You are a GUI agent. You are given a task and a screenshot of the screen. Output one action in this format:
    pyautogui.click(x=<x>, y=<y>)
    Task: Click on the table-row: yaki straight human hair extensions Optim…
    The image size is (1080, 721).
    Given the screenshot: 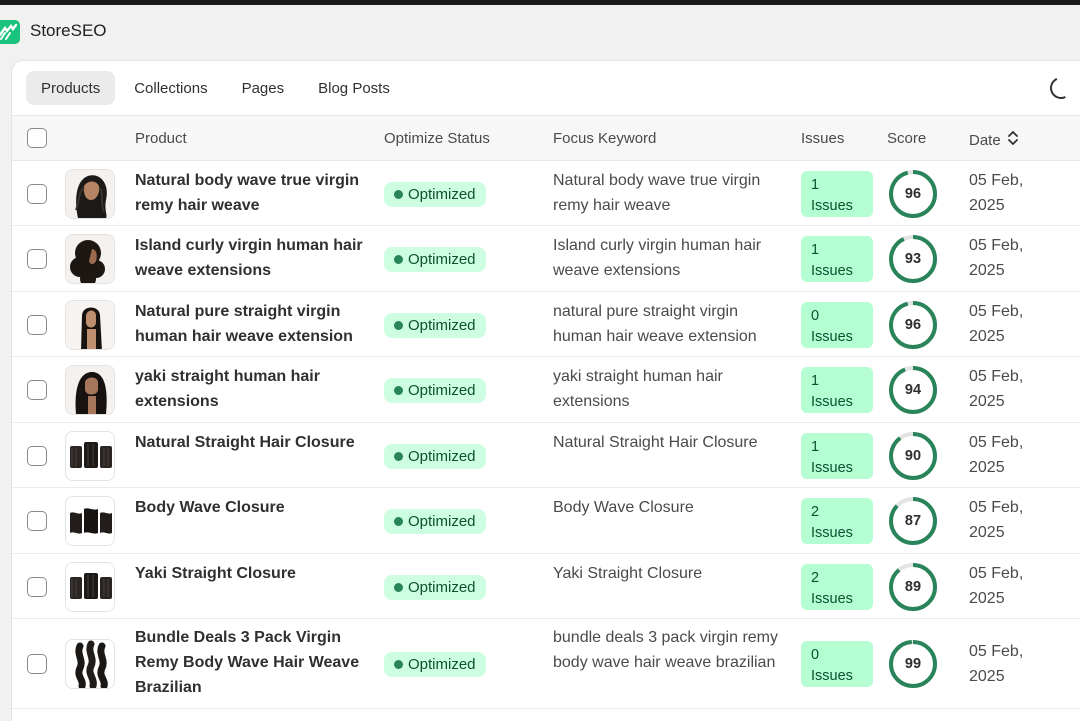 What is the action you would take?
    pyautogui.click(x=546, y=390)
    